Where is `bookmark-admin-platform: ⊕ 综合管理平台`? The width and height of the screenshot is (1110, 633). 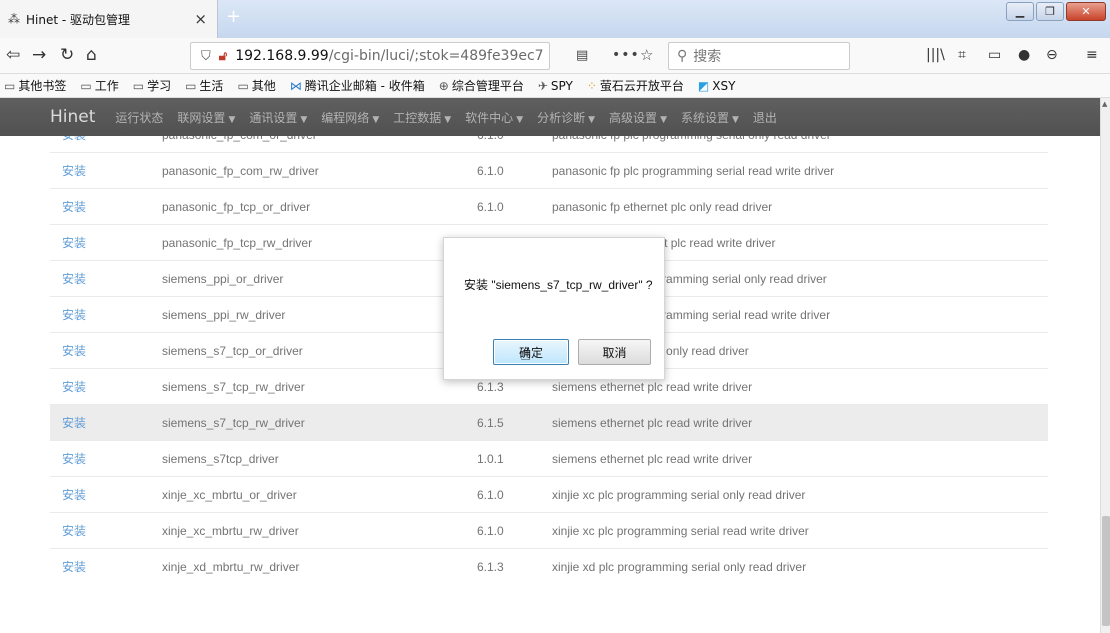
bookmark-admin-platform: ⊕ 综合管理平台 is located at coordinates (481, 85).